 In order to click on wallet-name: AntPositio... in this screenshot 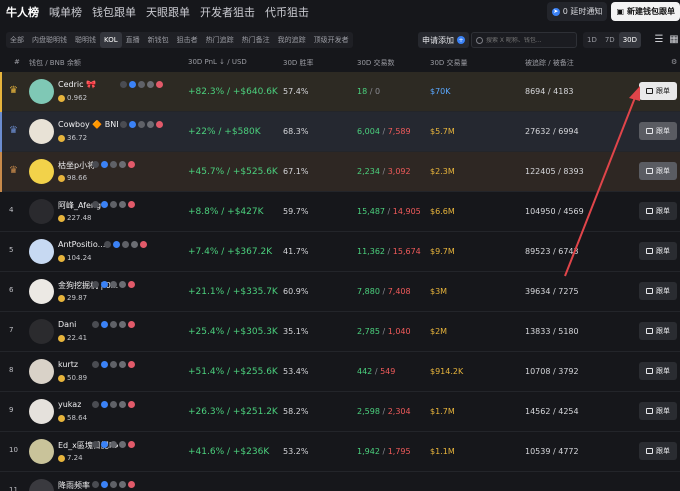, I will do `click(81, 244)`.